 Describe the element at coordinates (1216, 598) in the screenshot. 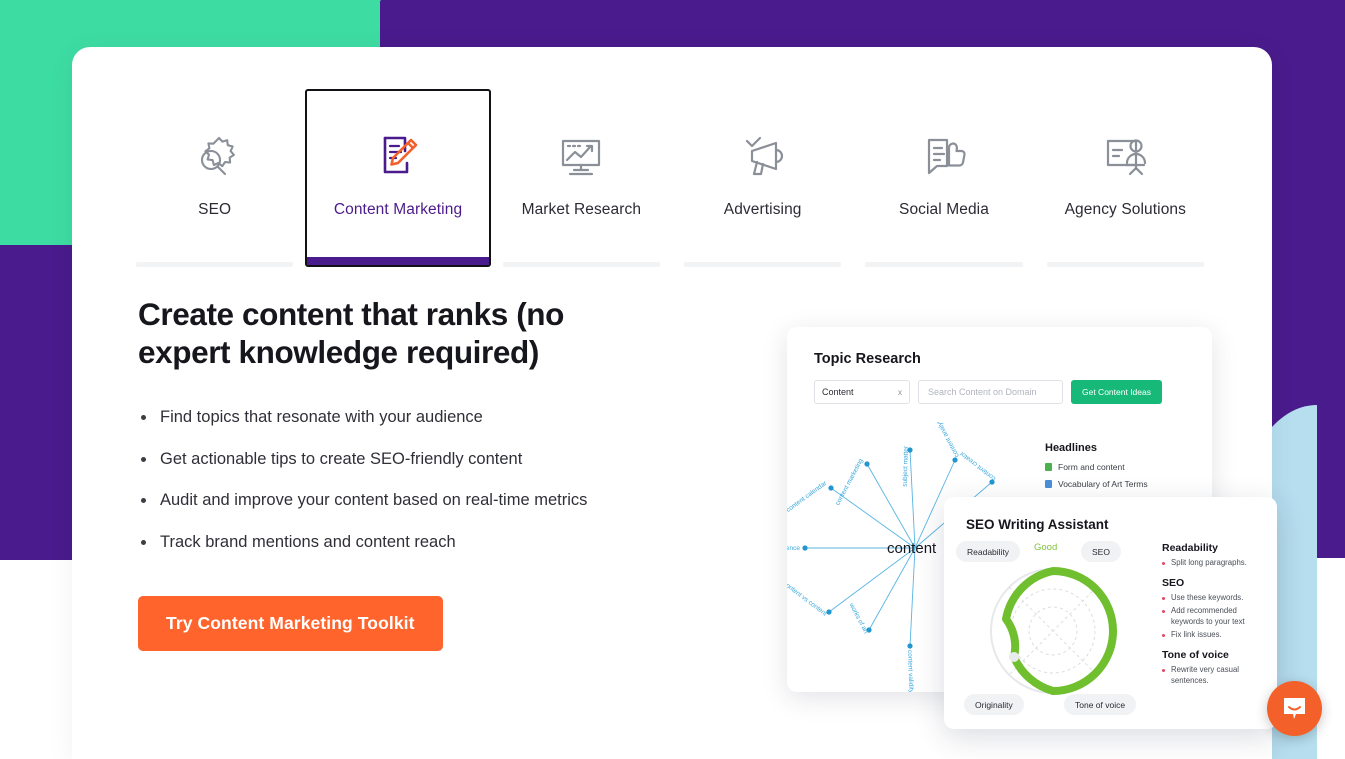

I see `tip-item: Use these keywords.` at that location.